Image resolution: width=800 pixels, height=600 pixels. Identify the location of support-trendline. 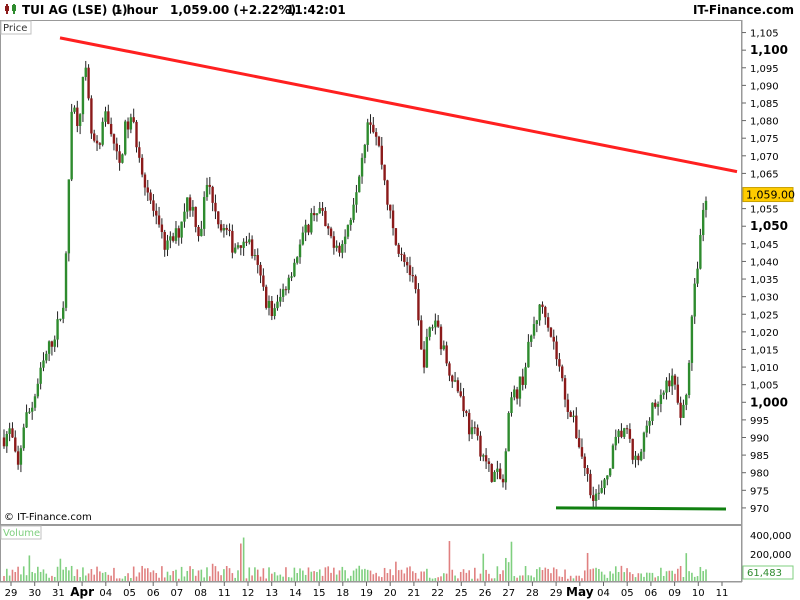
(641, 508).